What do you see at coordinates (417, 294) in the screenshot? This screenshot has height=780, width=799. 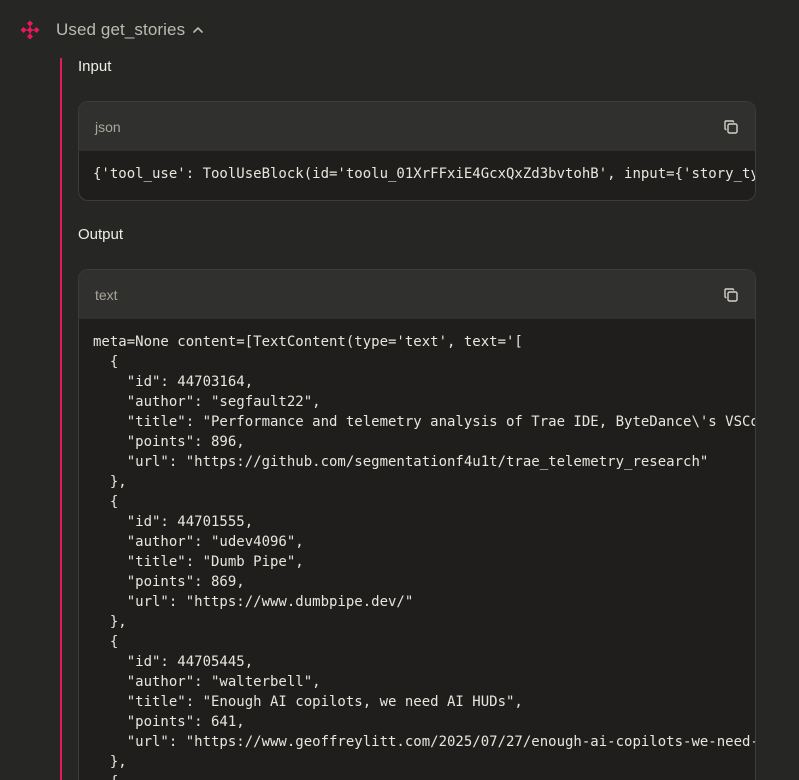 I see `output-code-header: text` at bounding box center [417, 294].